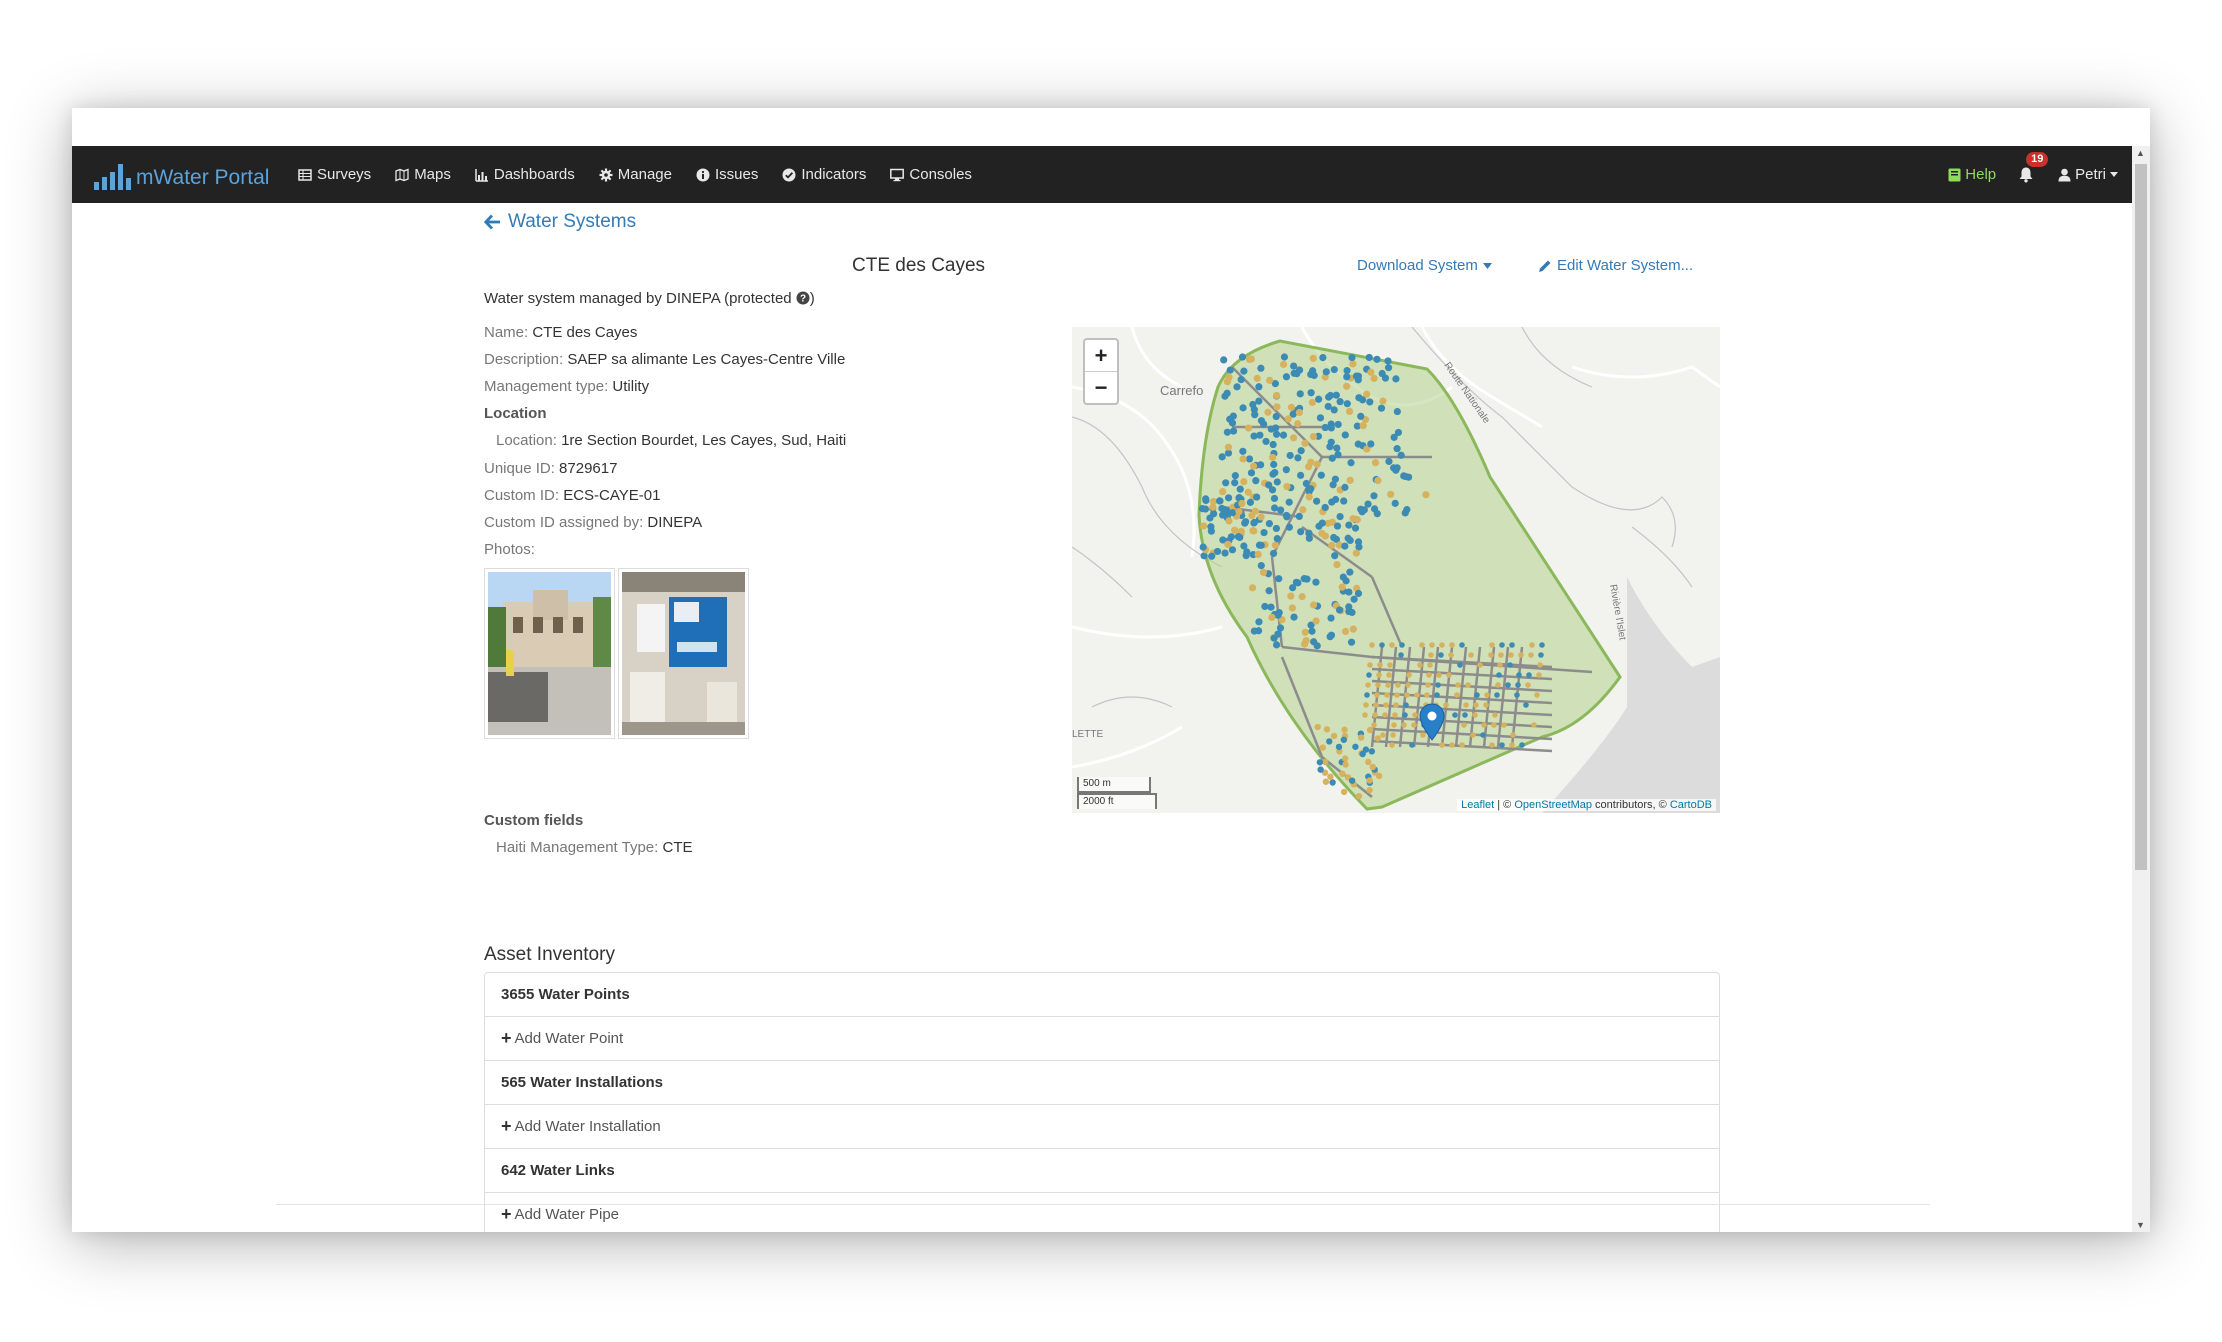 This screenshot has height=1342, width=2222. Describe the element at coordinates (2141, 517) in the screenshot. I see `scrollbar-thumb` at that location.